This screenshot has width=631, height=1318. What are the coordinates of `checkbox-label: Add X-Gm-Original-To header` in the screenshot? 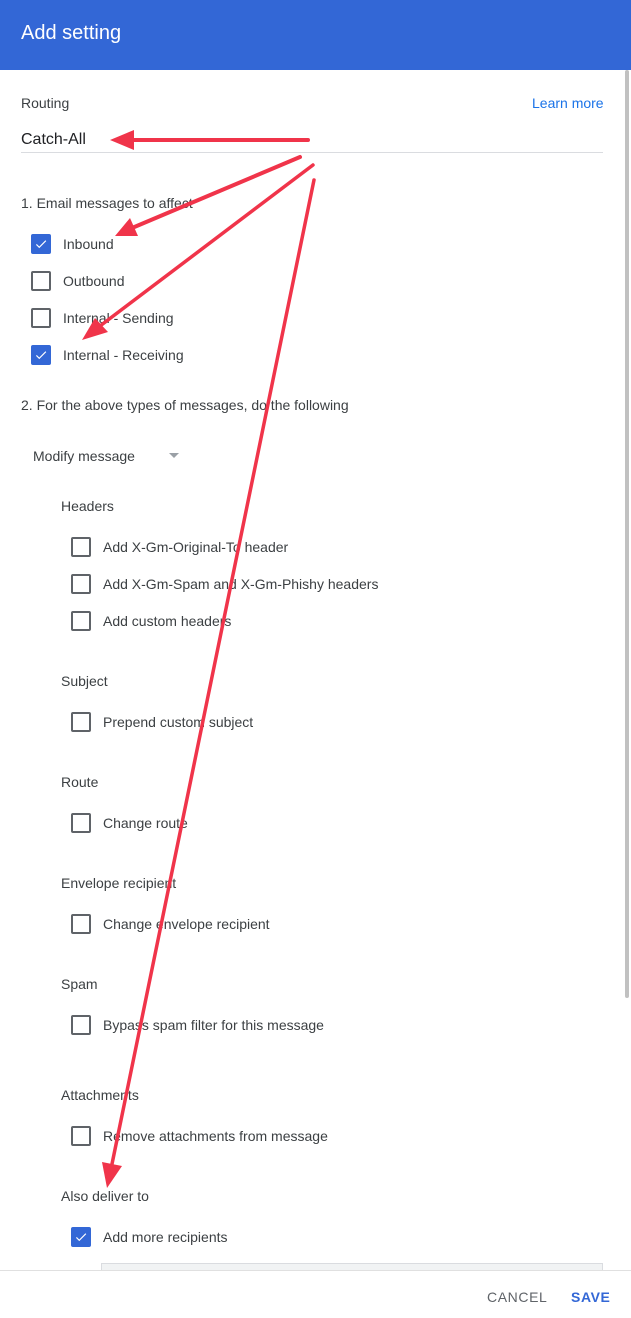 It's located at (196, 547).